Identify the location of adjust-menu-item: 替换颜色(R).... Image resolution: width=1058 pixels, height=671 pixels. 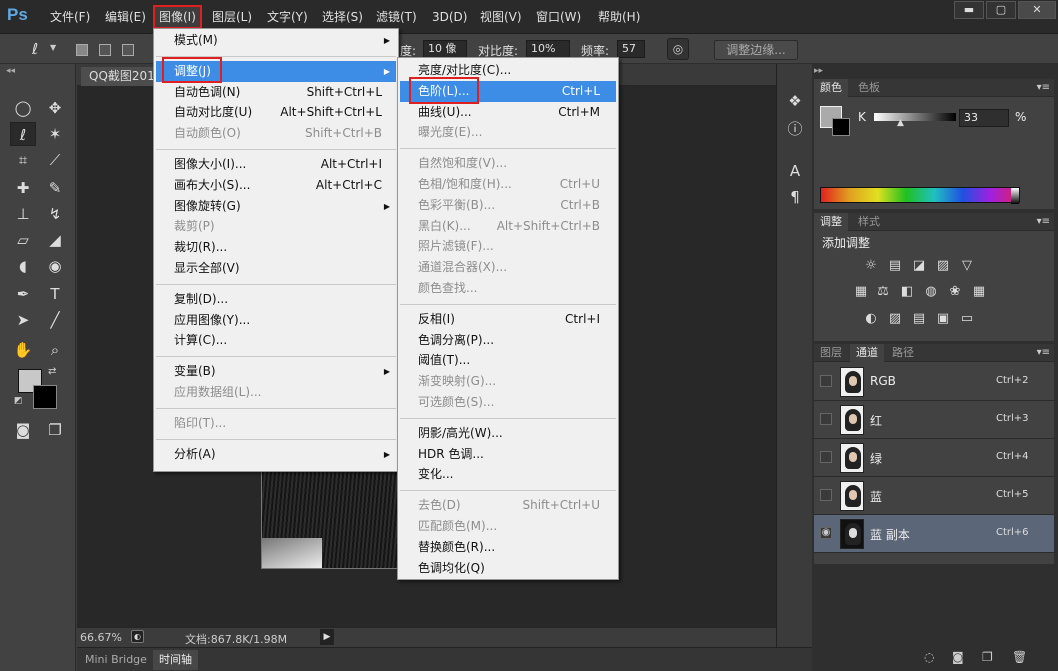
(508, 547).